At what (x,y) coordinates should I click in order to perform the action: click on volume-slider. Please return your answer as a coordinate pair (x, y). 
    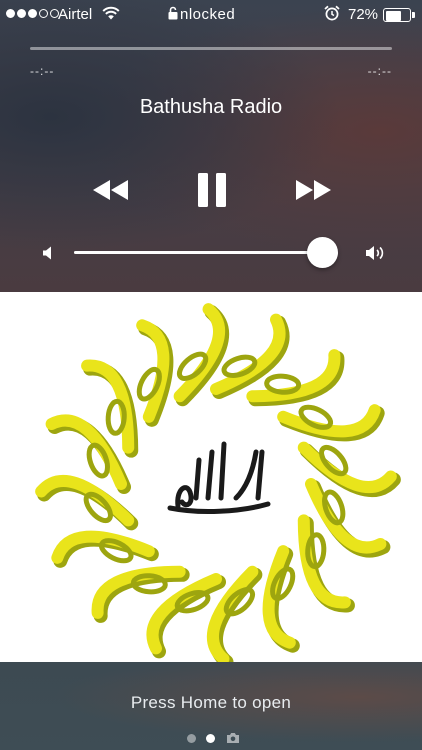
    Looking at the image, I should click on (206, 252).